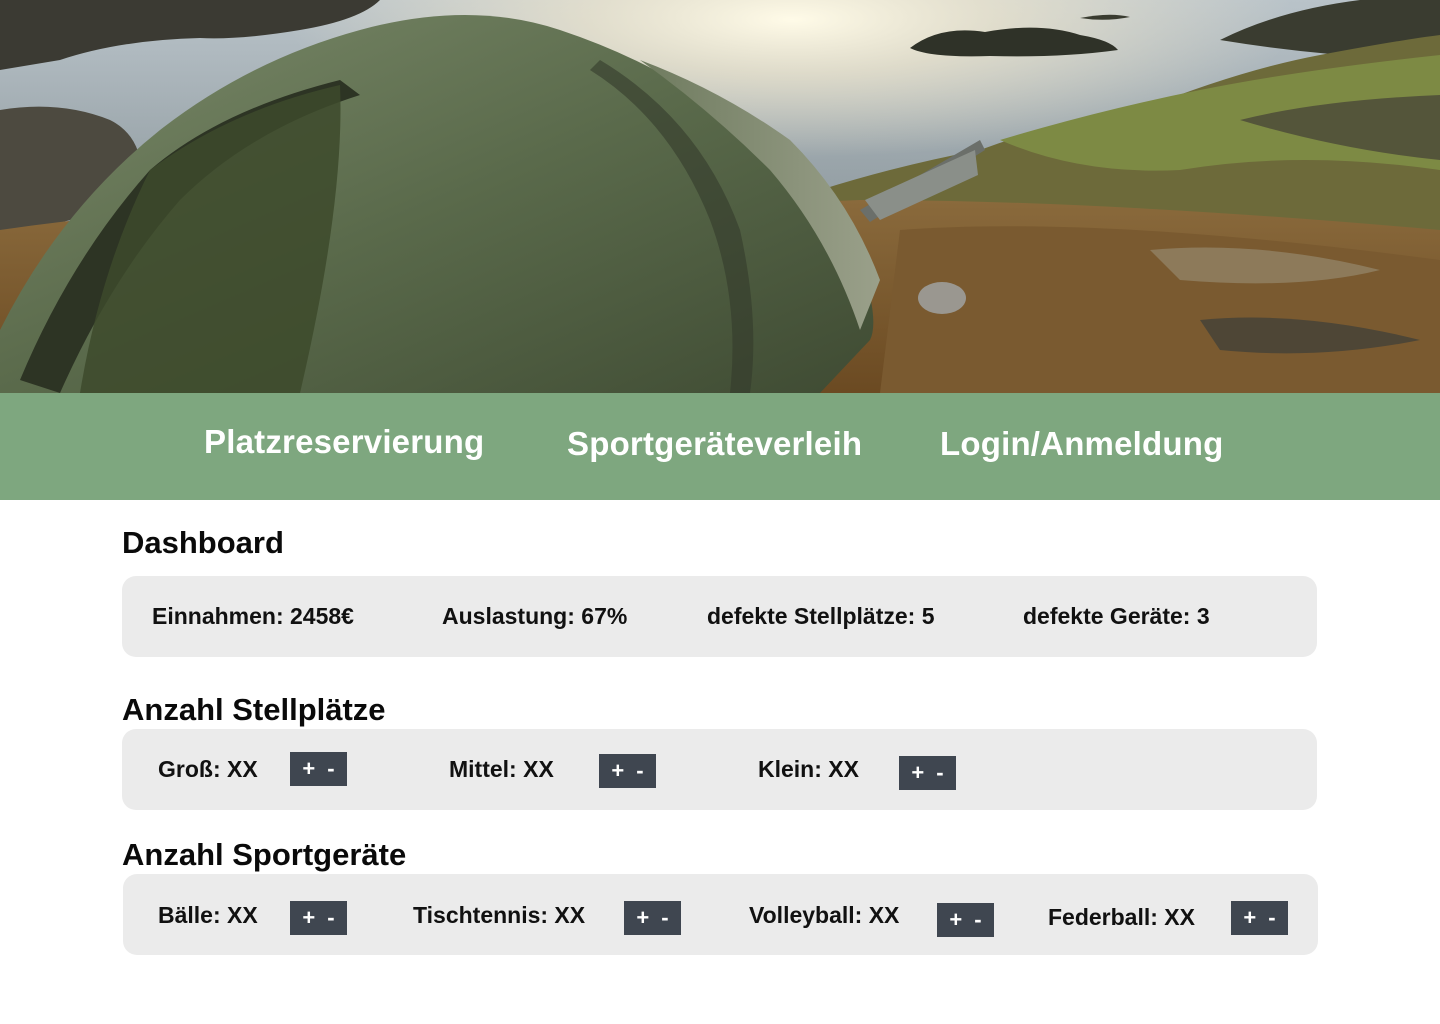 The image size is (1440, 1024). What do you see at coordinates (652, 918) in the screenshot?
I see `geraet-tischtennis-stepper: + -` at bounding box center [652, 918].